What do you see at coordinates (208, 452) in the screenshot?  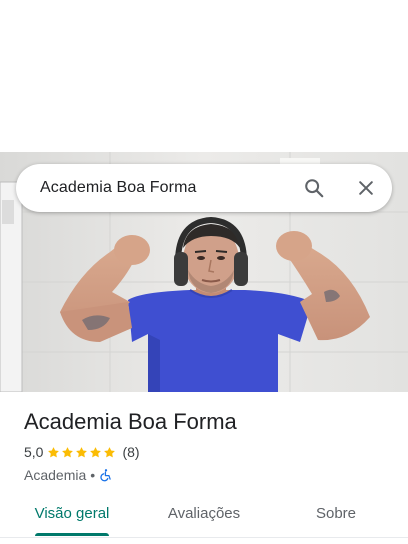 I see `rating-row: 5,0 (8)` at bounding box center [208, 452].